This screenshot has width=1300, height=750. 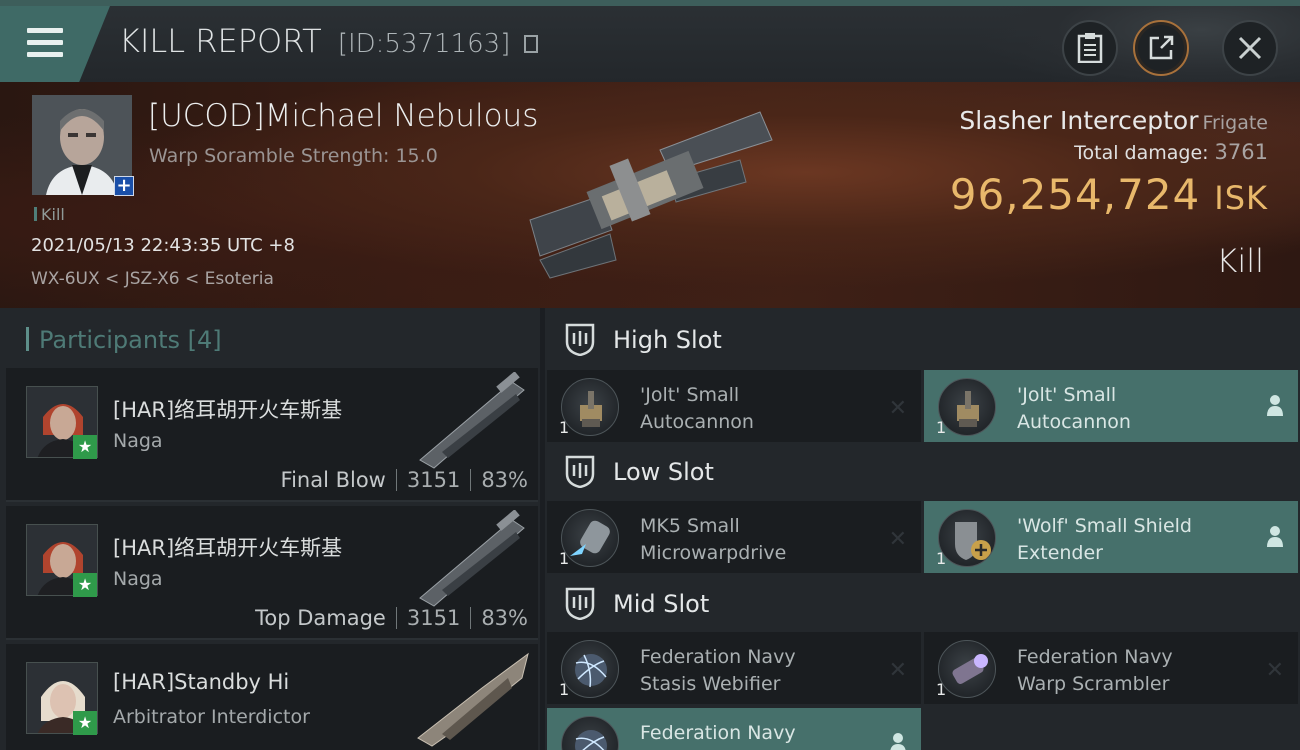 I want to click on module-item: 1 'Jolt' Small Autocannon, so click(x=1111, y=406).